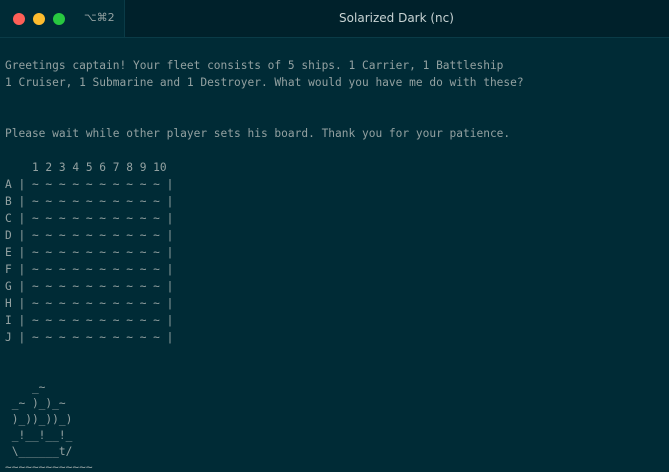 This screenshot has height=472, width=669. Describe the element at coordinates (59, 19) in the screenshot. I see `zoom-button` at that location.